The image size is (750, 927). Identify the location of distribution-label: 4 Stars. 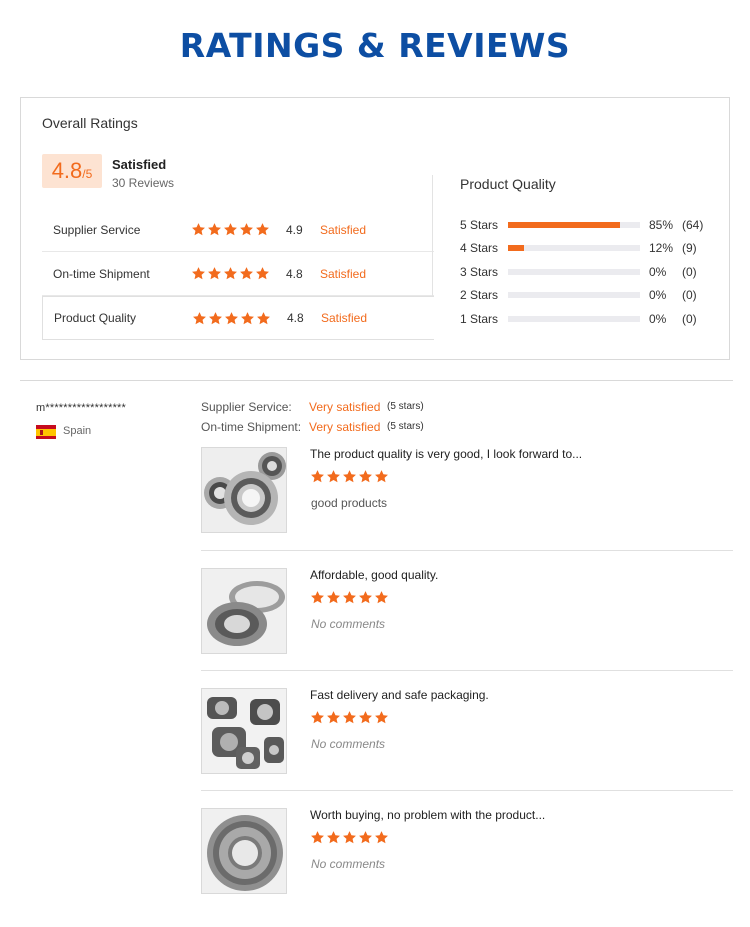
(479, 248).